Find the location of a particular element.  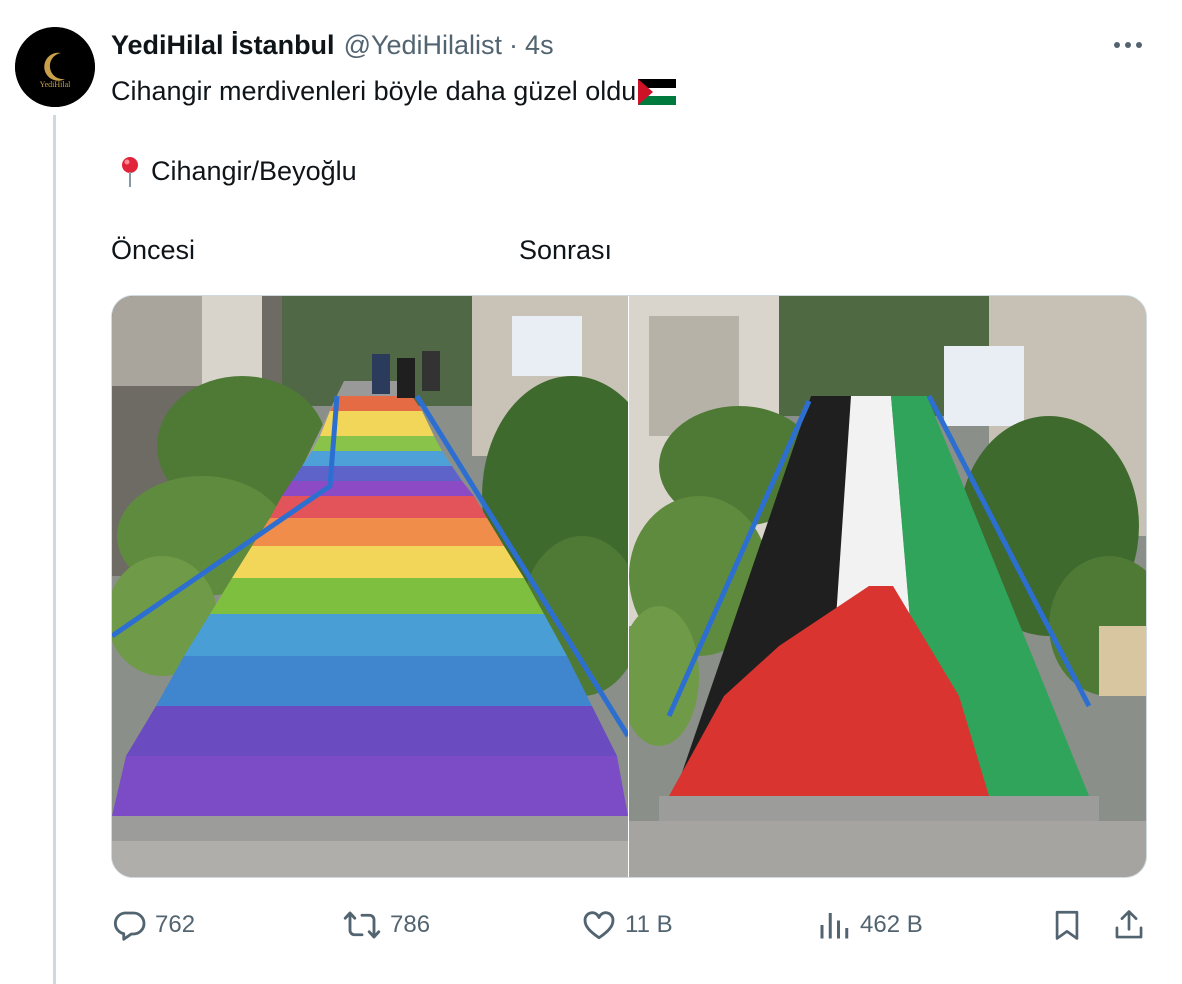

tweet-header: YediHilal İstanbul @YediHilalist · 4s is located at coordinates (332, 47).